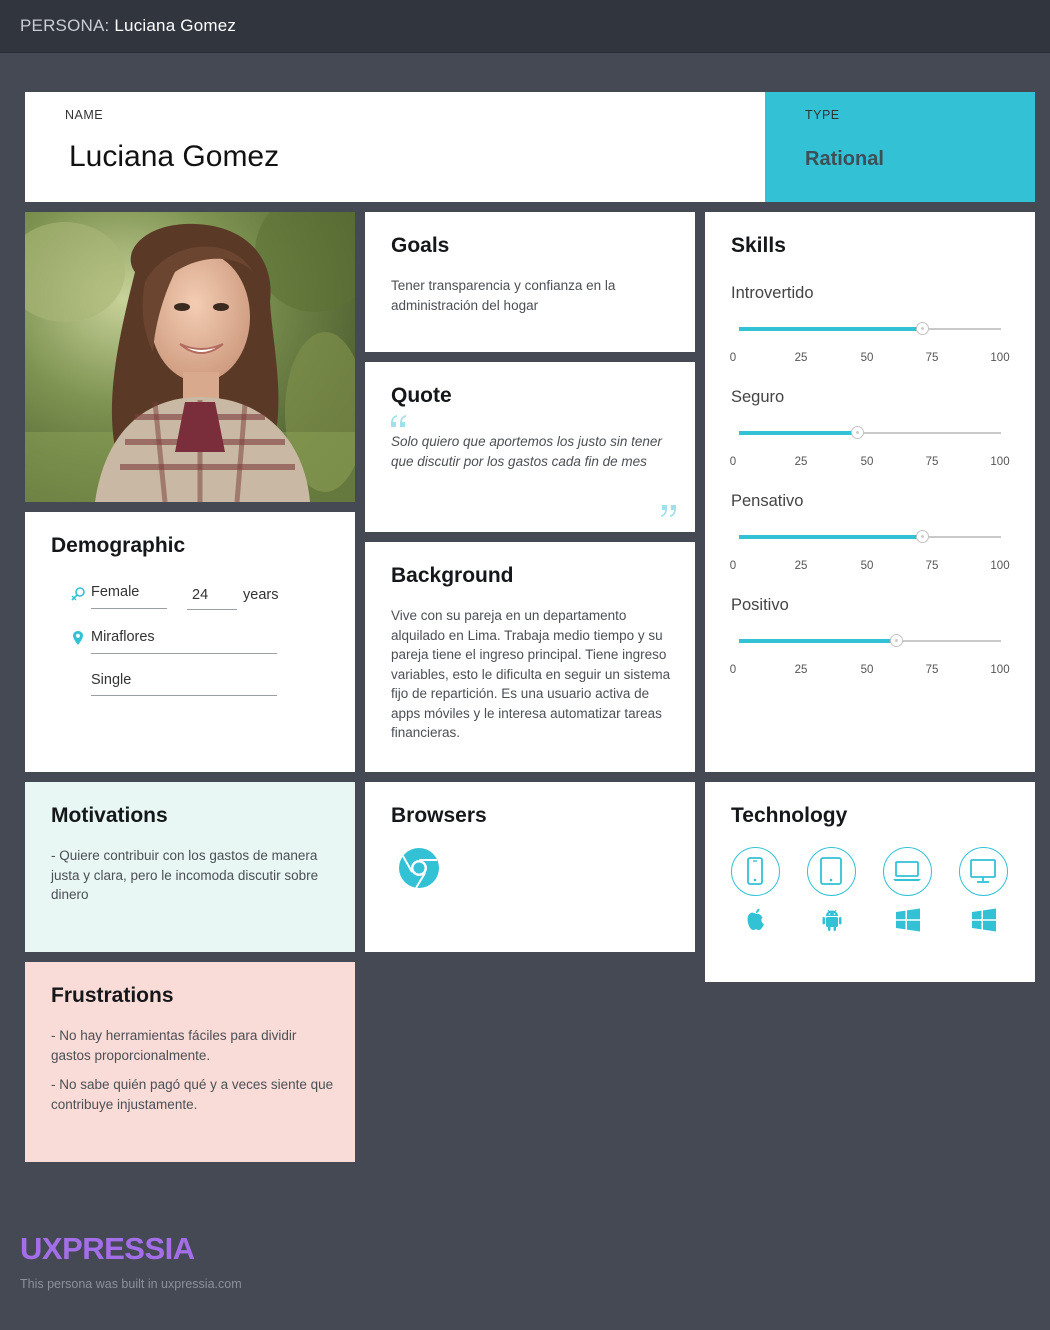 Image resolution: width=1050 pixels, height=1330 pixels. Describe the element at coordinates (439, 815) in the screenshot. I see `browsers-title: Browsers` at that location.